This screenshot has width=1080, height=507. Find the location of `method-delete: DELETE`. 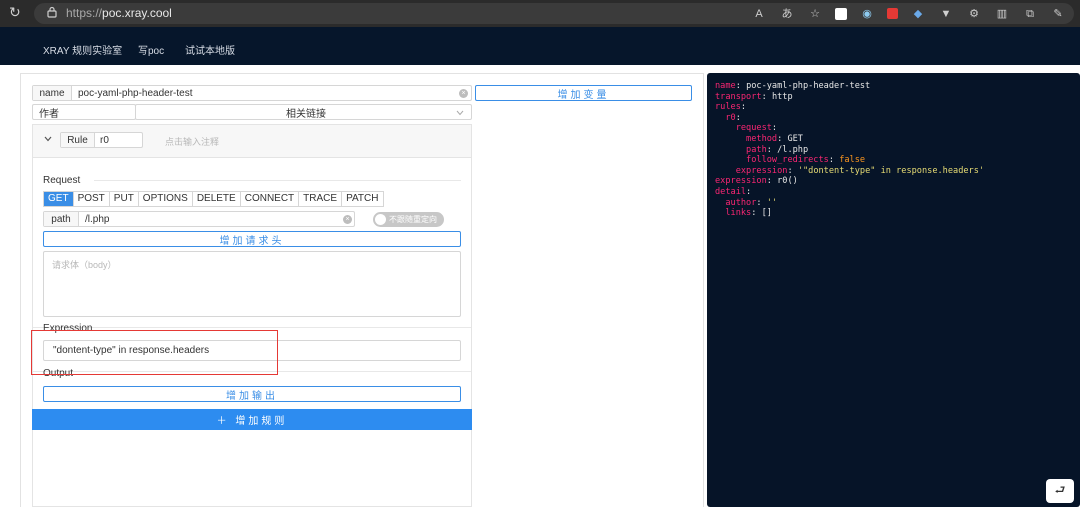

method-delete: DELETE is located at coordinates (216, 199).